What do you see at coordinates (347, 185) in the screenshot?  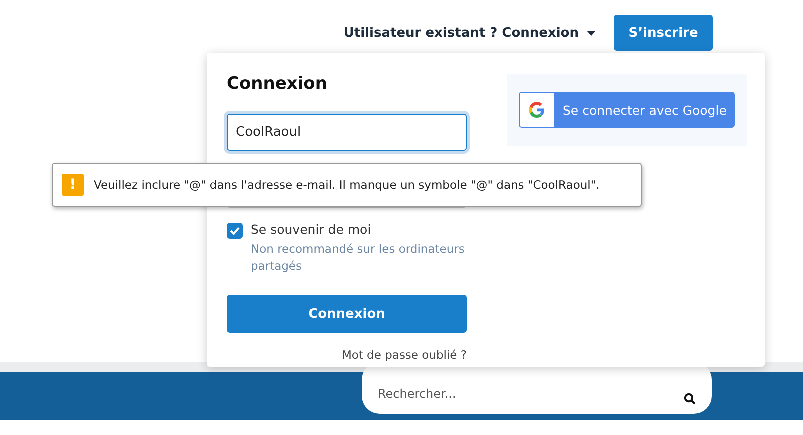 I see `validation-message: Veuillez inclure "@" dans l'adresse e-mail. Il manque un symbole "@" dans "CoolRaoul".` at bounding box center [347, 185].